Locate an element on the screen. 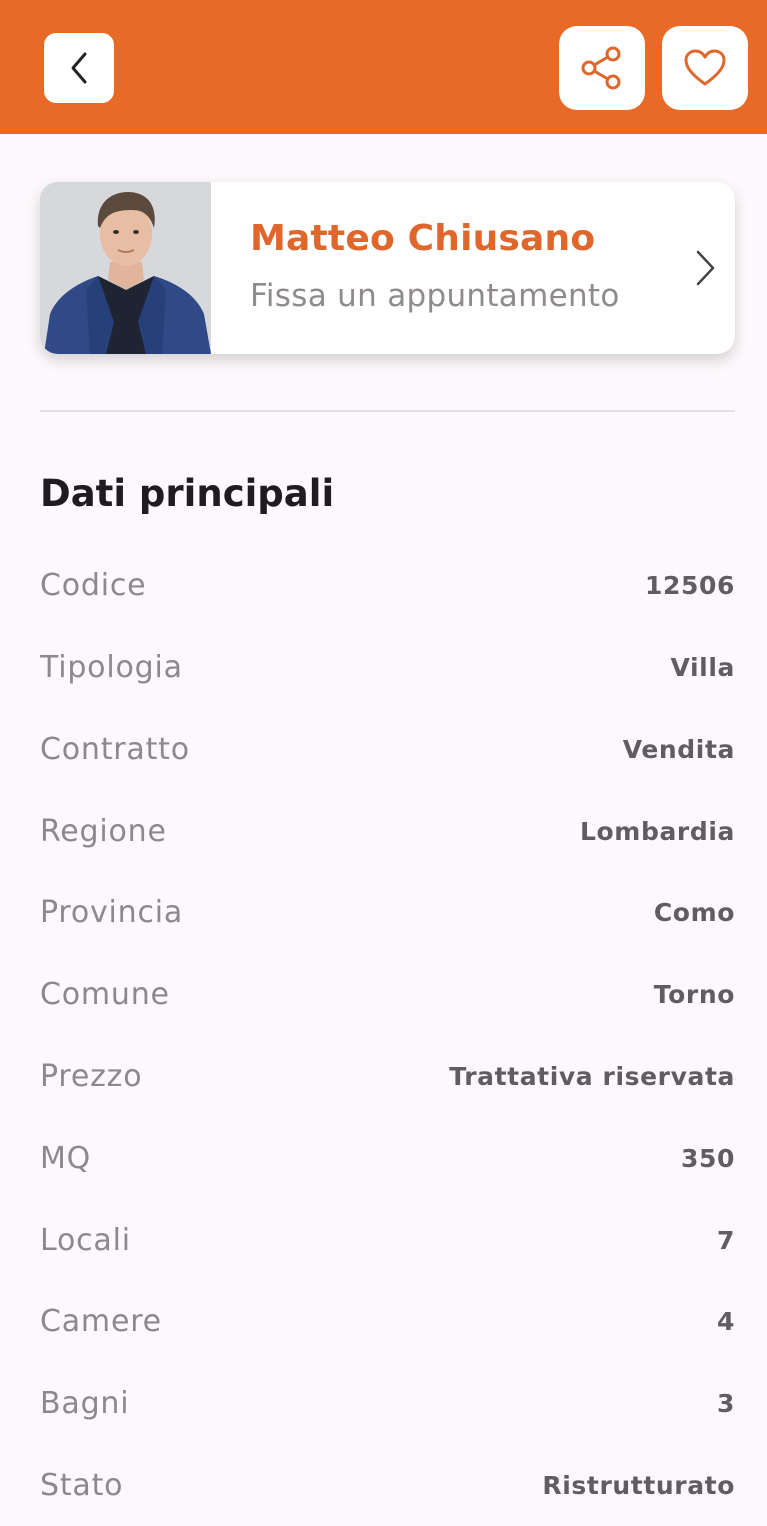 This screenshot has width=767, height=1526. detail-row-mq: MQ 350 is located at coordinates (387, 1159).